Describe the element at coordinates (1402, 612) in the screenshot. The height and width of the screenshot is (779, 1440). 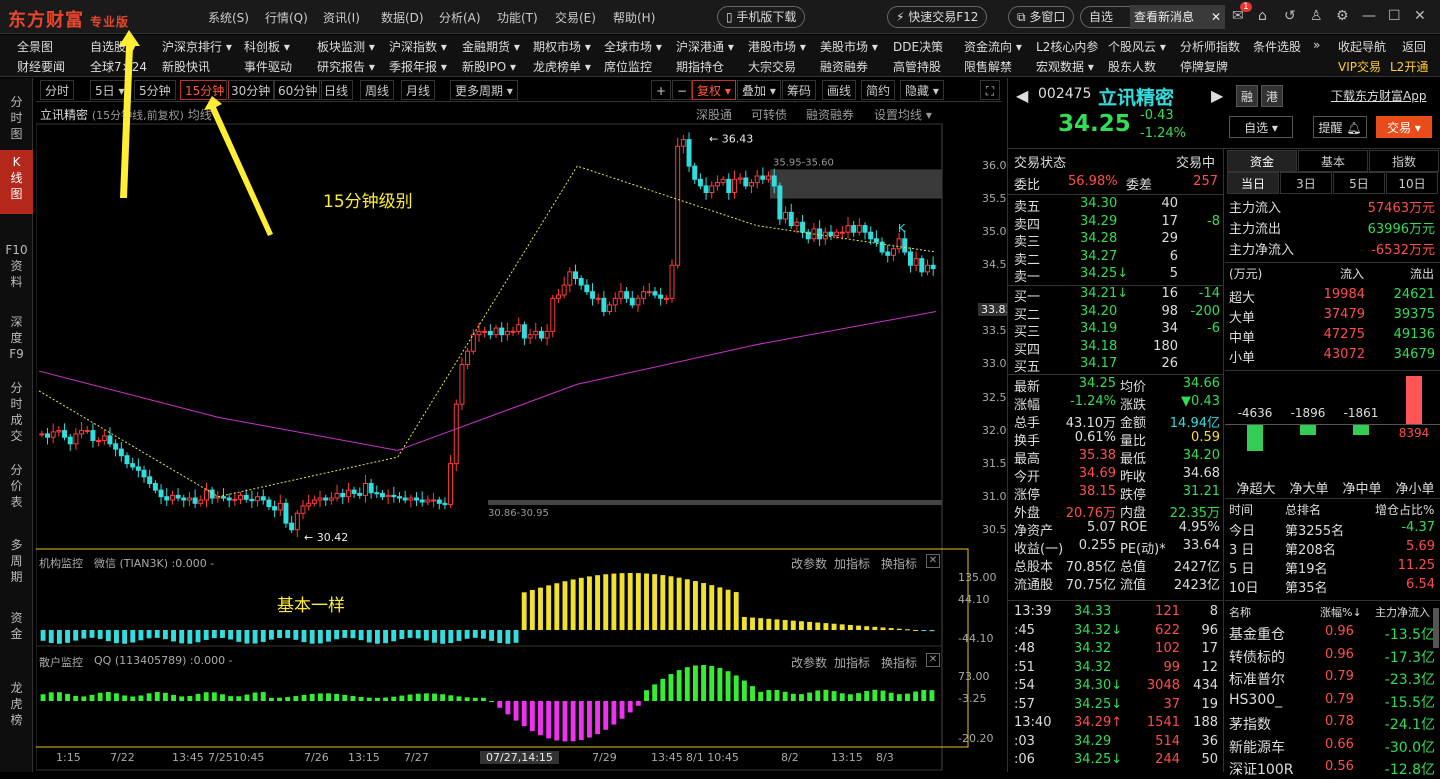
I see `sector-header: 主力净流入` at that location.